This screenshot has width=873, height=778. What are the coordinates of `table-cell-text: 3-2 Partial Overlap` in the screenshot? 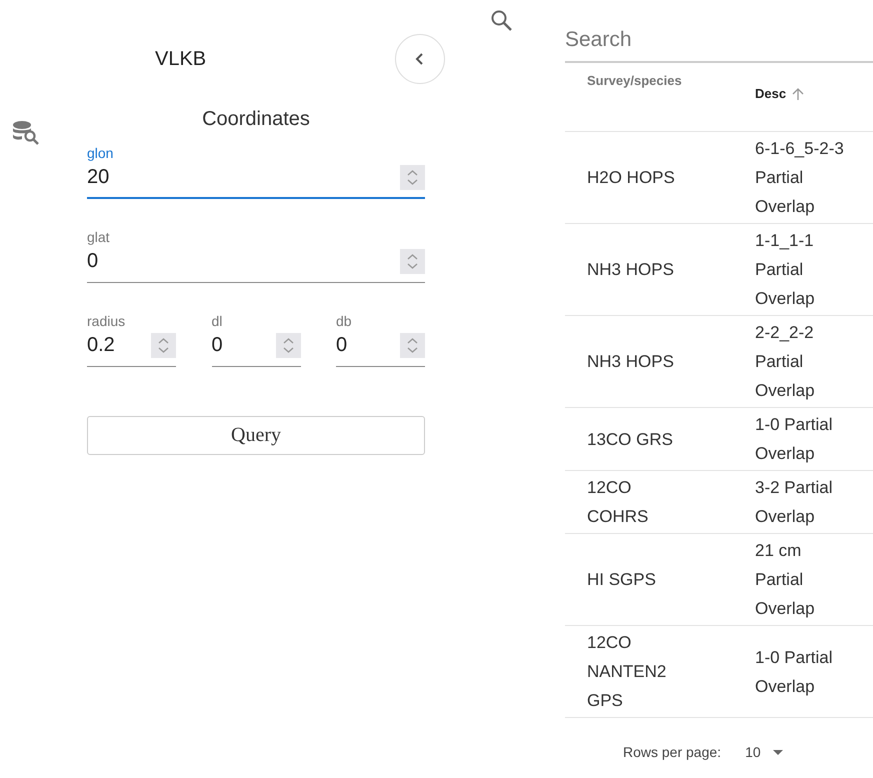 It's located at (794, 502).